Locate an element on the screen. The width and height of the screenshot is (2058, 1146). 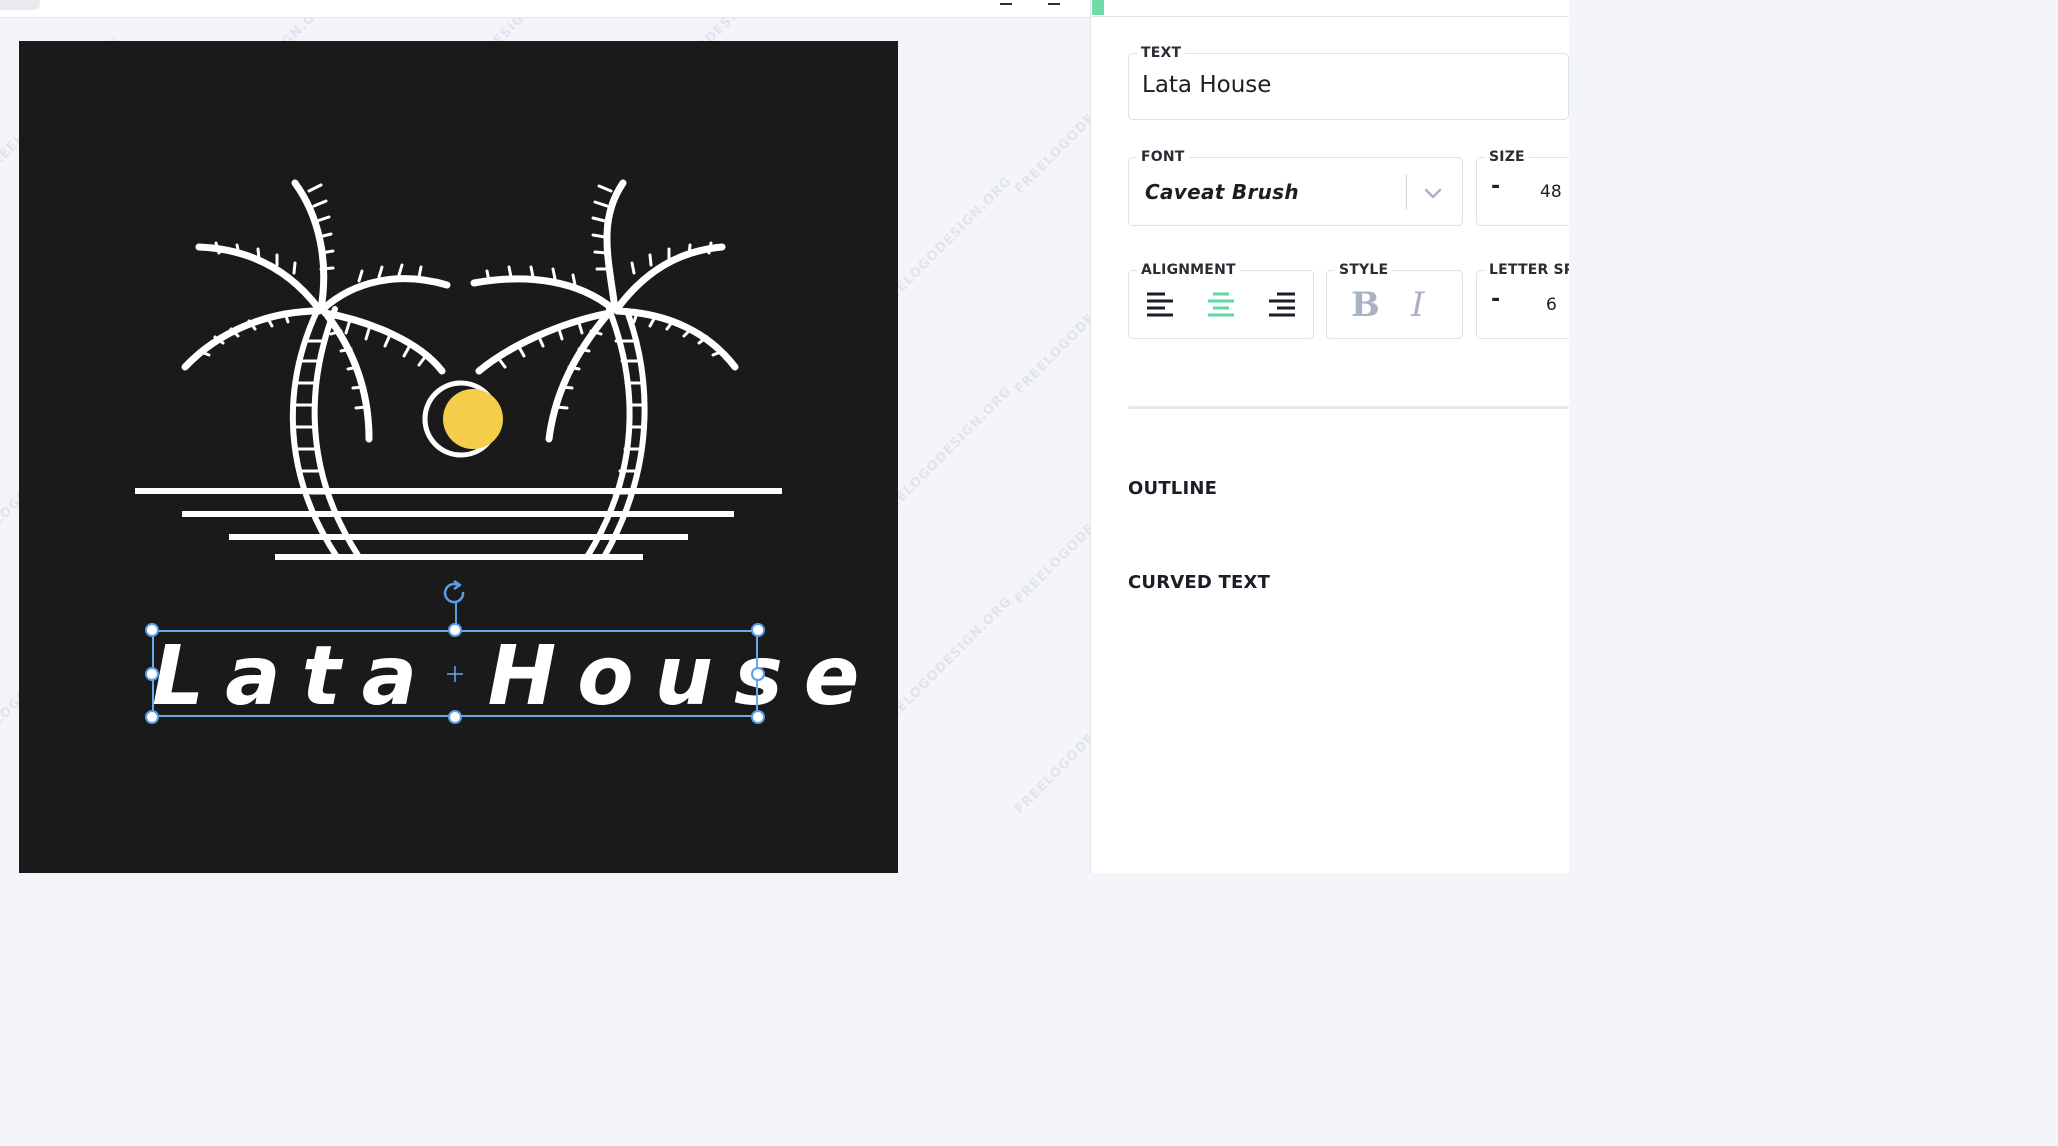
italic-button: I is located at coordinates (1417, 305).